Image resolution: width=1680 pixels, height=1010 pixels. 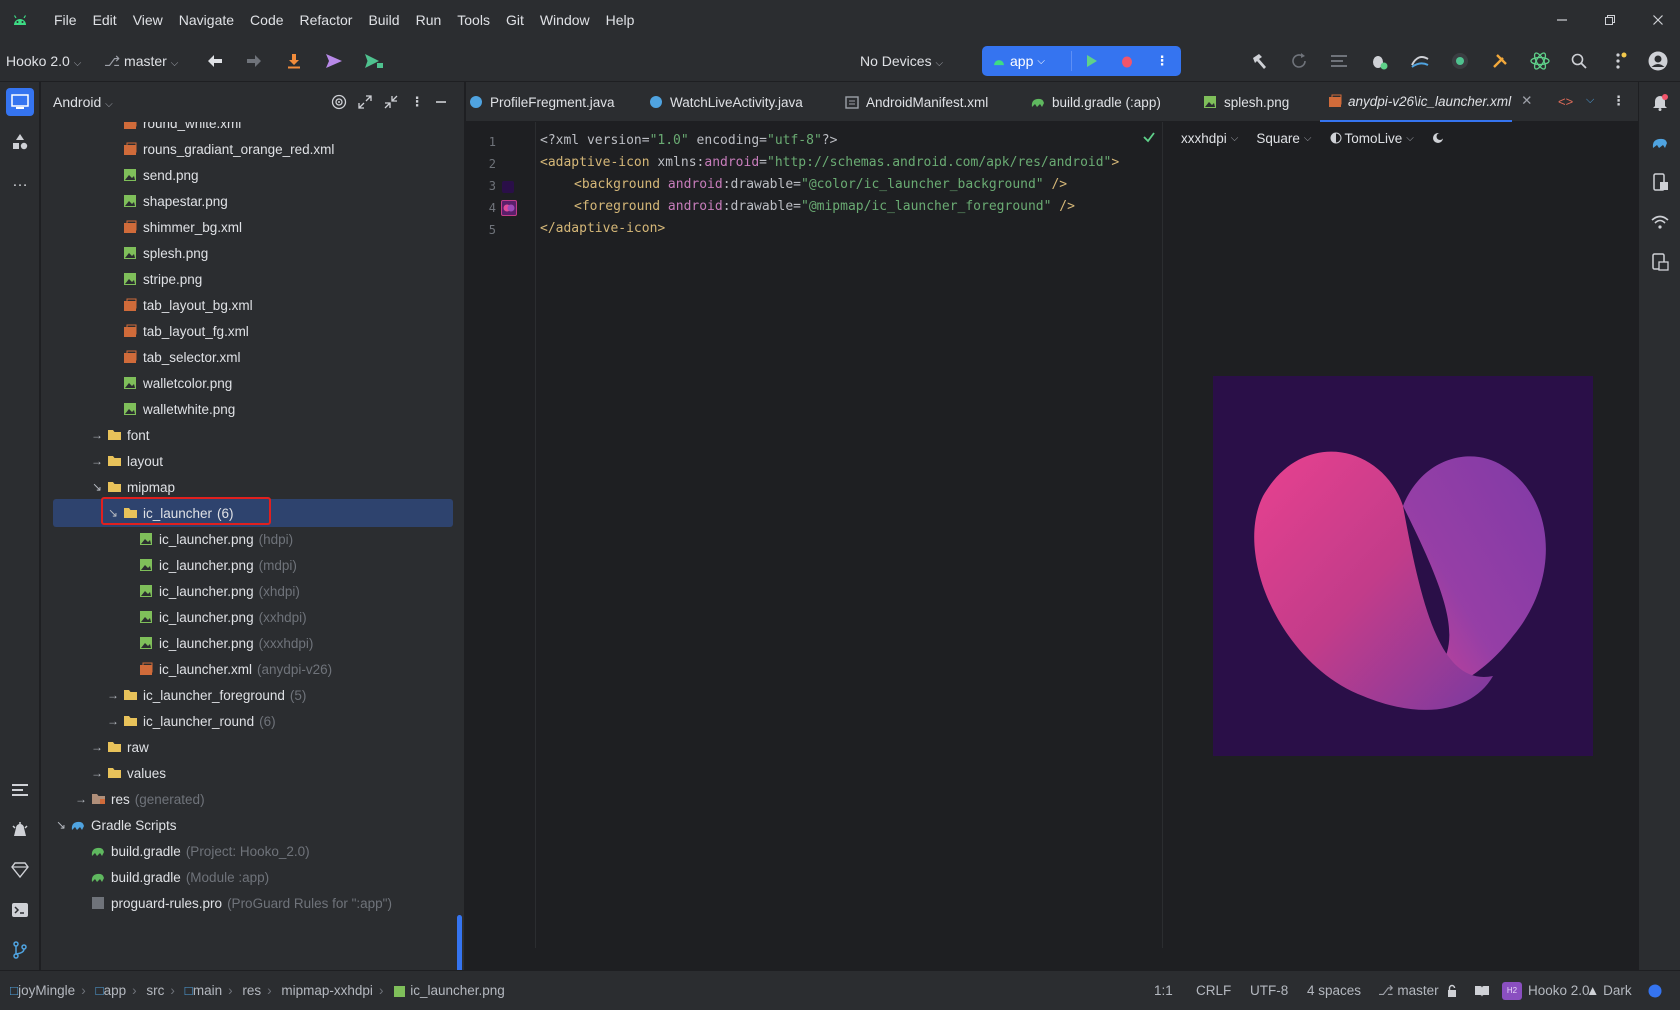 I want to click on indent-setting: 4 spaces, so click(x=1334, y=990).